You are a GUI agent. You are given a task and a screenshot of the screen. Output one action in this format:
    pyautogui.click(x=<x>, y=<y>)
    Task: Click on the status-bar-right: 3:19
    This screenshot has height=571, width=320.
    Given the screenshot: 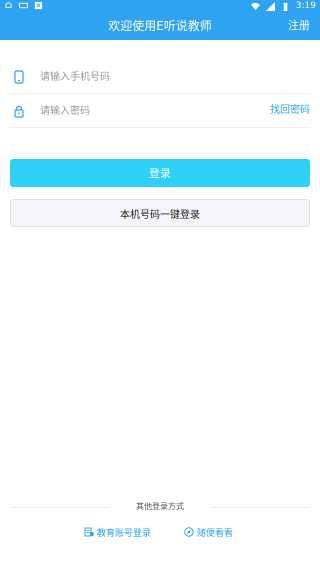 What is the action you would take?
    pyautogui.click(x=283, y=6)
    